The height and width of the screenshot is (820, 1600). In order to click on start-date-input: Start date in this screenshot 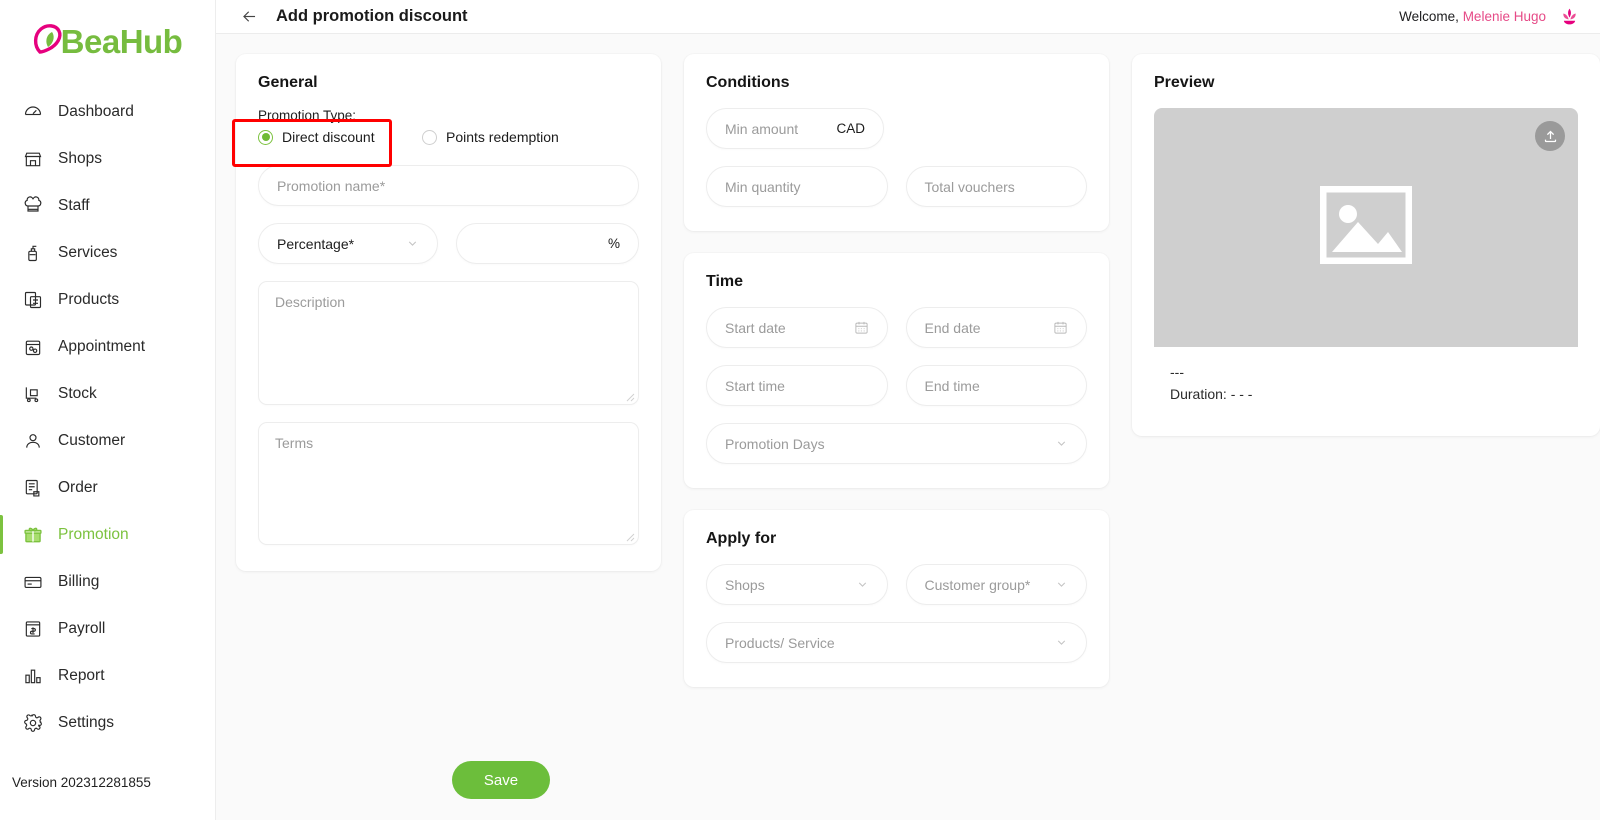, I will do `click(797, 327)`.